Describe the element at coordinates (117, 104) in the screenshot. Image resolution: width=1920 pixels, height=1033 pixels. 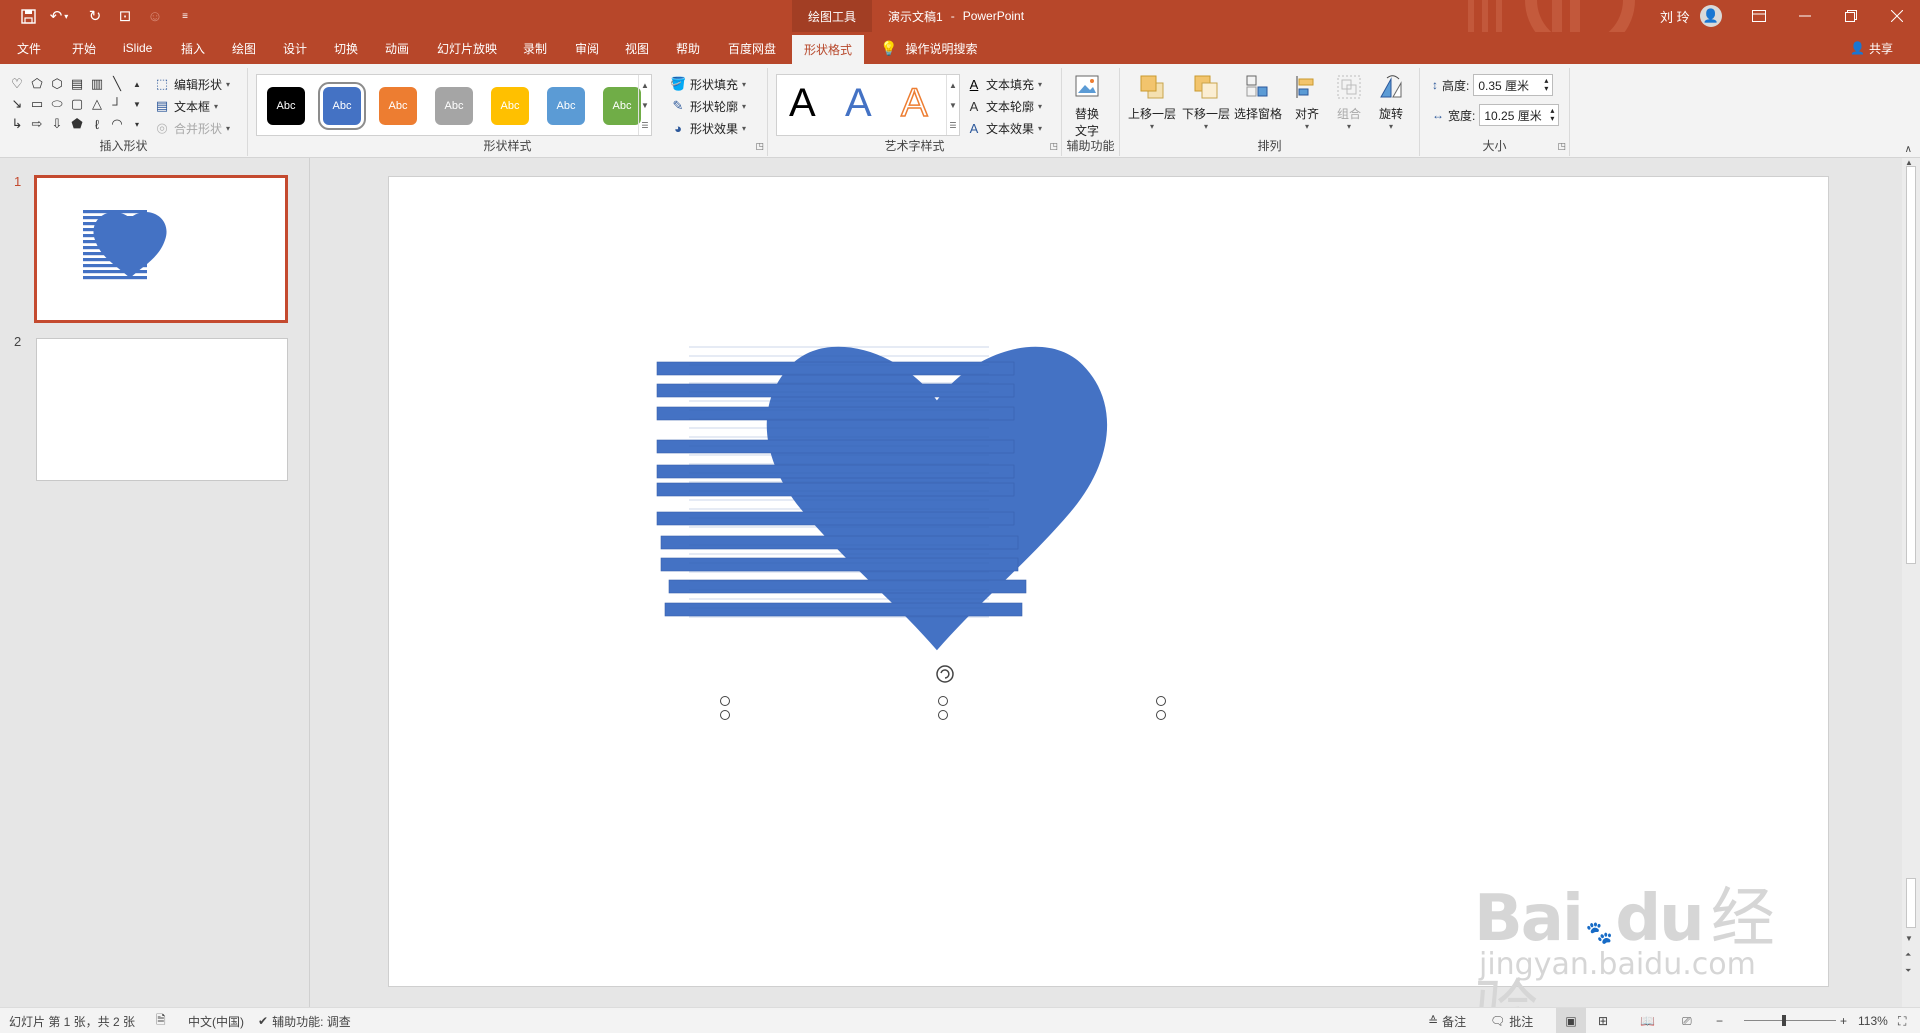
I see `elbow-connector-shape-icon: ┘` at that location.